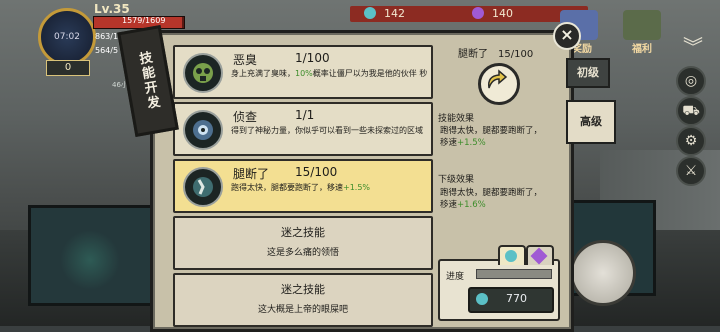 Image resolution: width=720 pixels, height=332 pixels. What do you see at coordinates (302, 253) in the screenshot?
I see `skill-desc: 这是多么痛的领悟` at bounding box center [302, 253].